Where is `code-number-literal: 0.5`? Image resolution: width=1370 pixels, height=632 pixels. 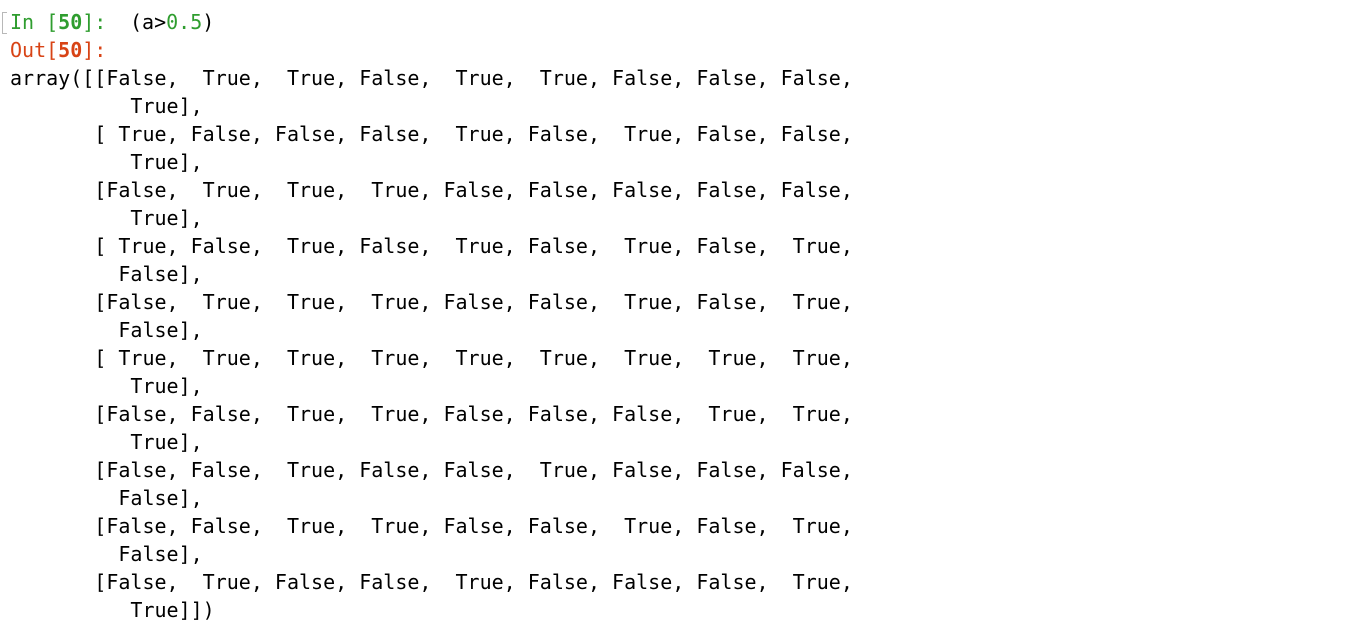 code-number-literal: 0.5 is located at coordinates (184, 22).